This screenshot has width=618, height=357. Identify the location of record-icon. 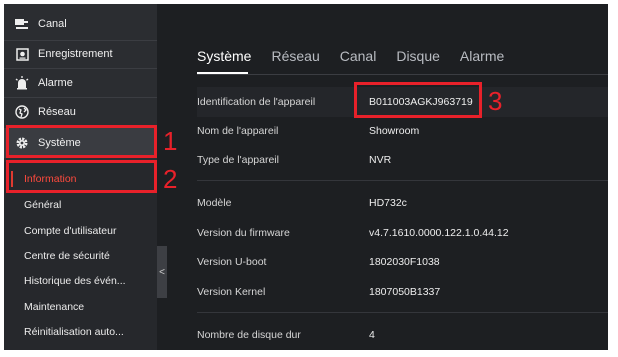
(22, 54).